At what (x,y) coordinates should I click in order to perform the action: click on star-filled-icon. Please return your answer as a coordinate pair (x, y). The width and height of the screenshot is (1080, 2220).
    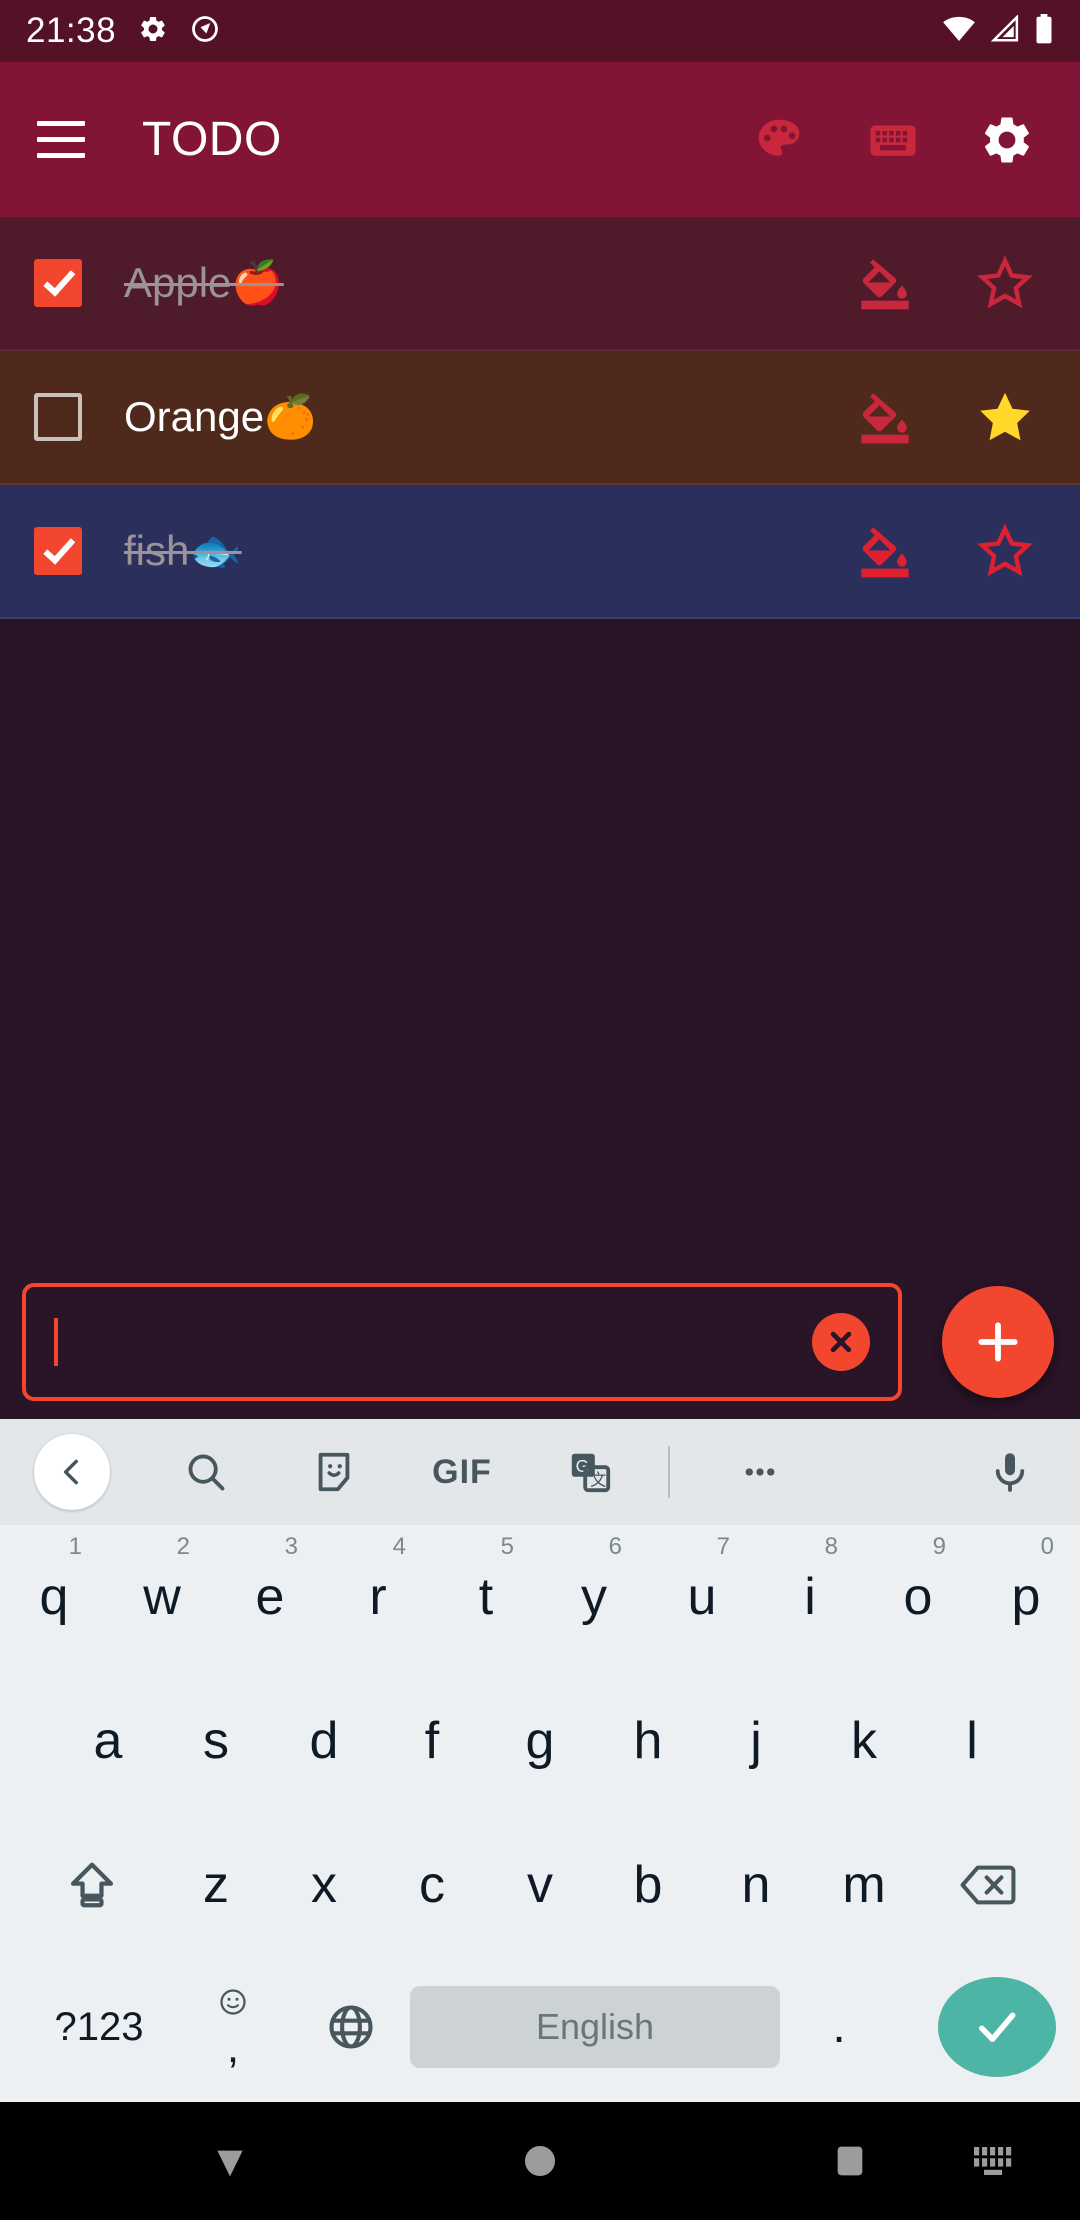
    Looking at the image, I should click on (1005, 417).